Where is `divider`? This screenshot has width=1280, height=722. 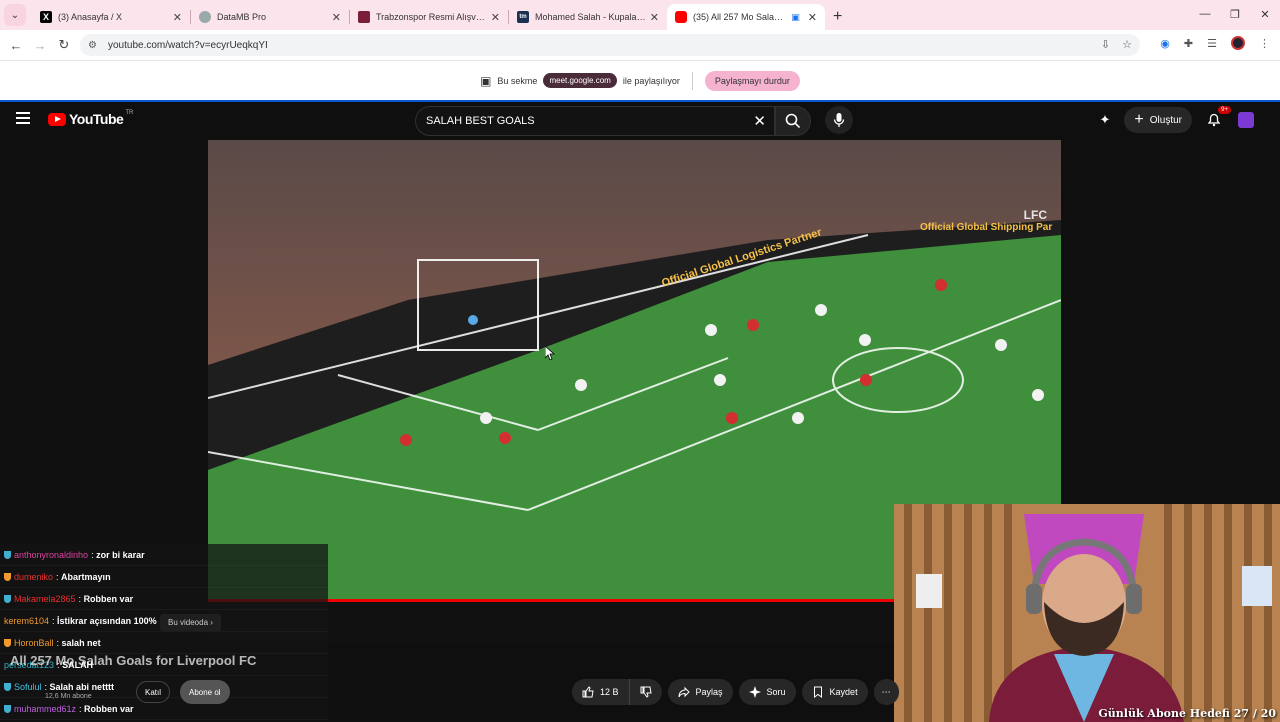 divider is located at coordinates (692, 80).